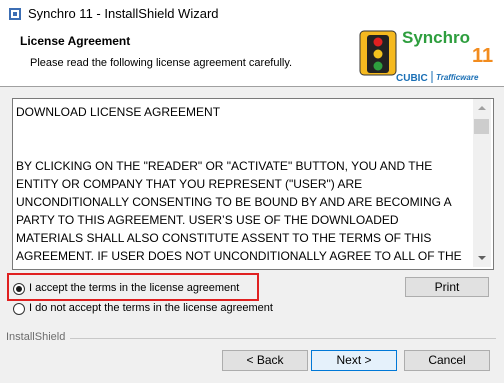  I want to click on scroll-down-arrow-icon, so click(482, 258).